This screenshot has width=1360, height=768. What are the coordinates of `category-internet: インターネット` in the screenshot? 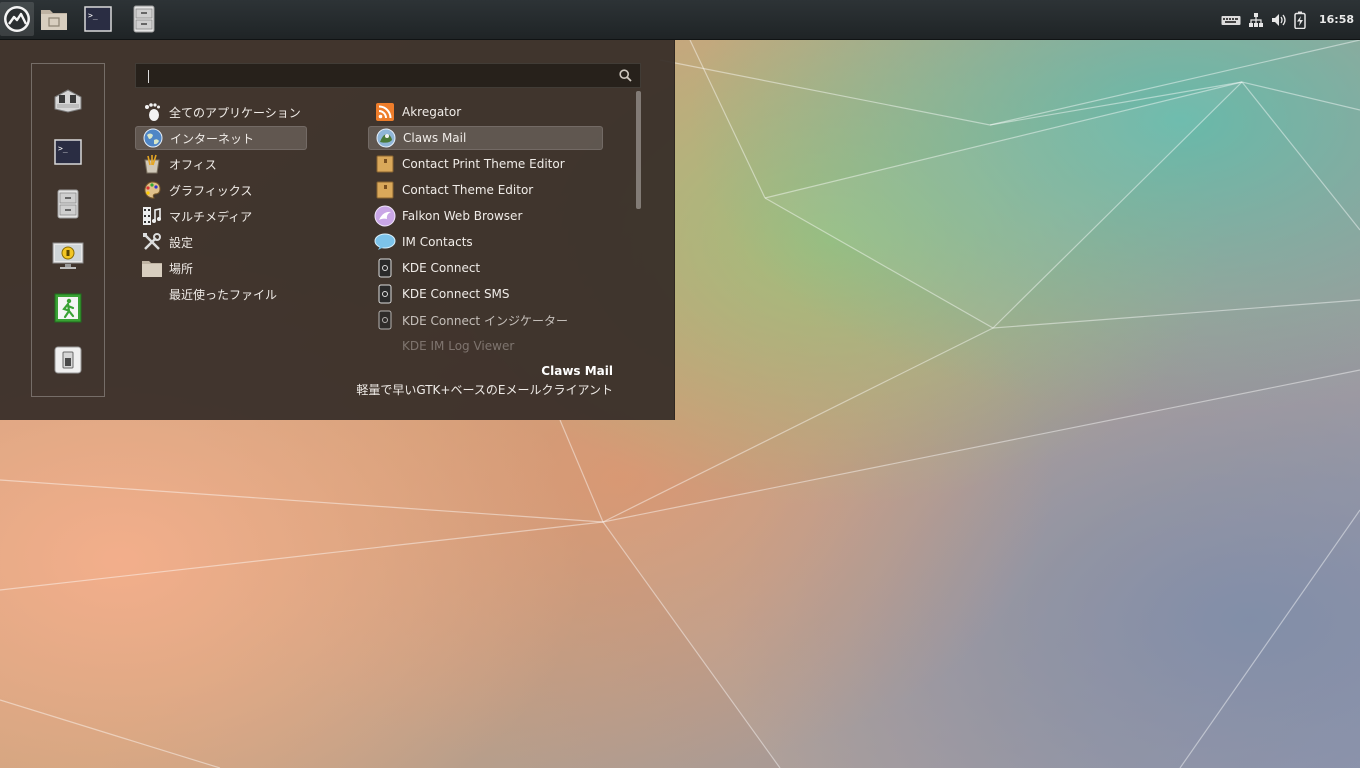 It's located at (221, 138).